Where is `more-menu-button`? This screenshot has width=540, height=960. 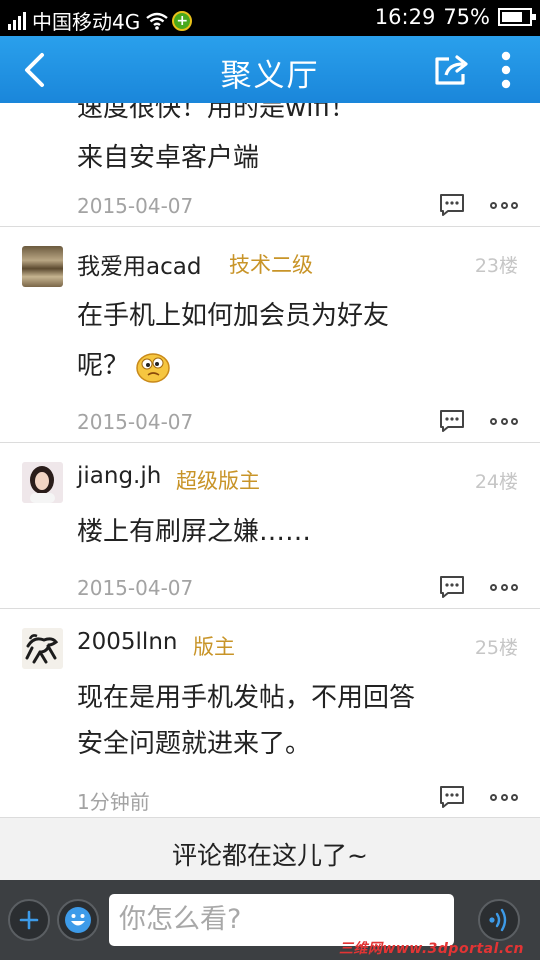 more-menu-button is located at coordinates (506, 69).